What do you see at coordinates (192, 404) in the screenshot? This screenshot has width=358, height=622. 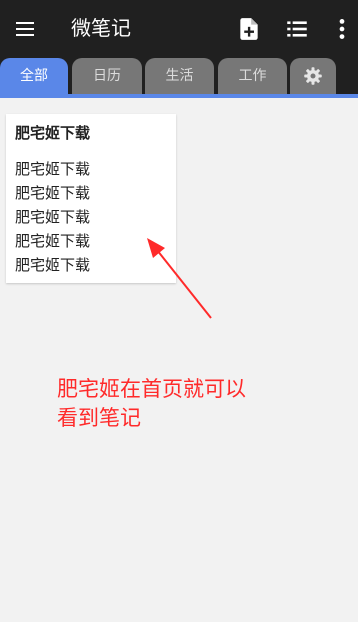 I see `annotation-text: 肥宅姬在首页就可以 看到笔记` at bounding box center [192, 404].